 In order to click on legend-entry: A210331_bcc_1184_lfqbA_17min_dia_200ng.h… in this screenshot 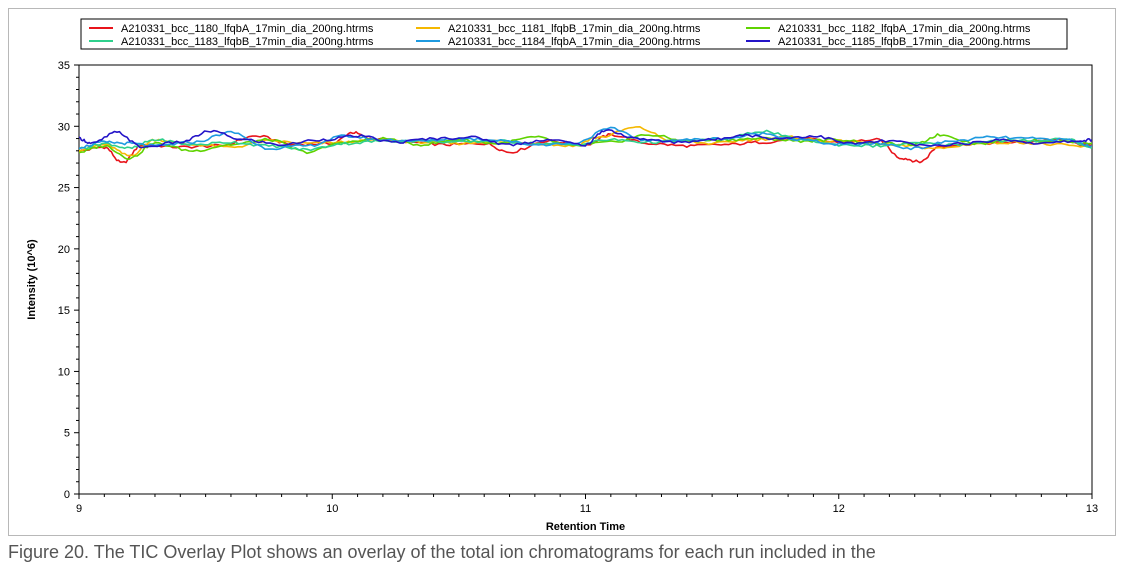, I will do `click(574, 42)`.